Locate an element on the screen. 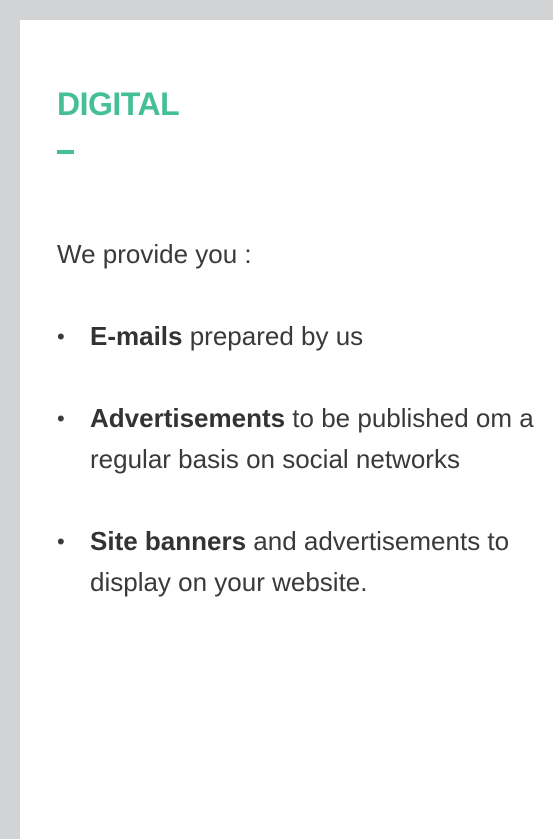 This screenshot has height=839, width=553. item-highlight: Site banners is located at coordinates (168, 541).